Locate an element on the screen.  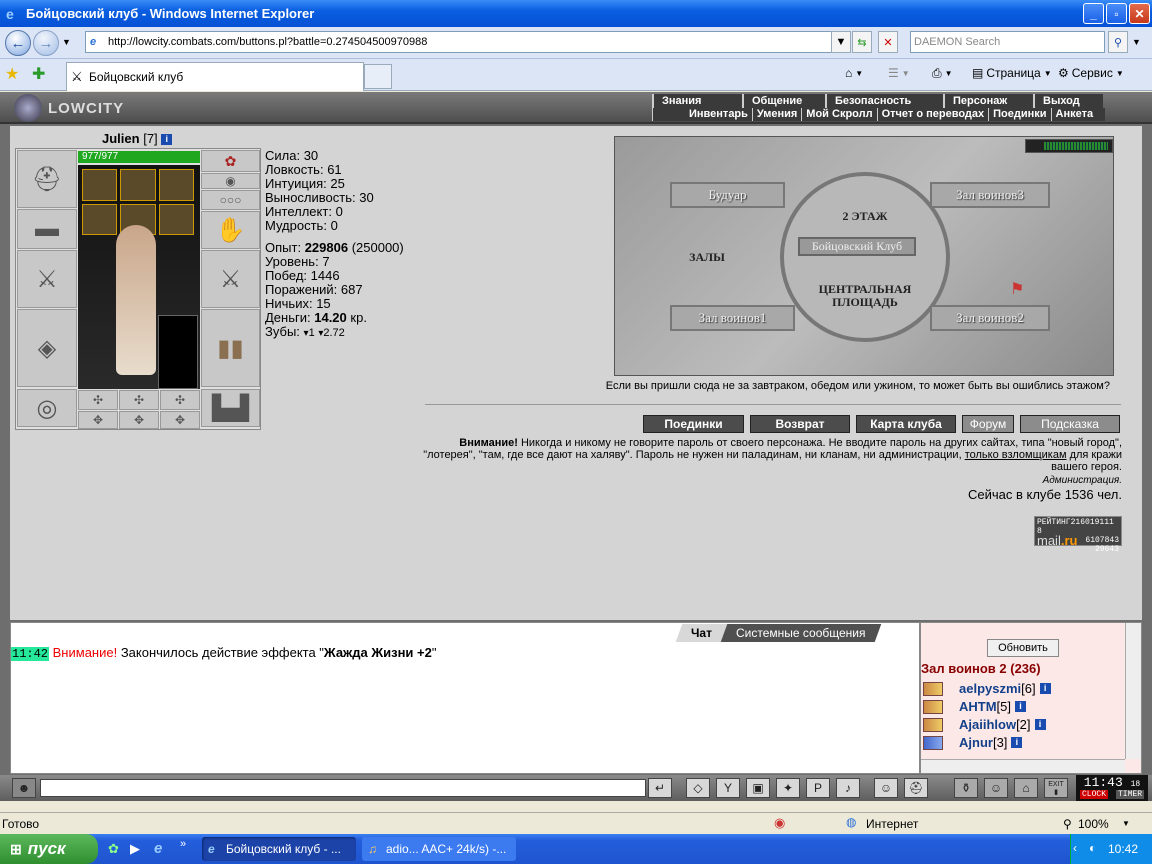
history-dropdown-icon: ▼ is located at coordinates (66, 42).